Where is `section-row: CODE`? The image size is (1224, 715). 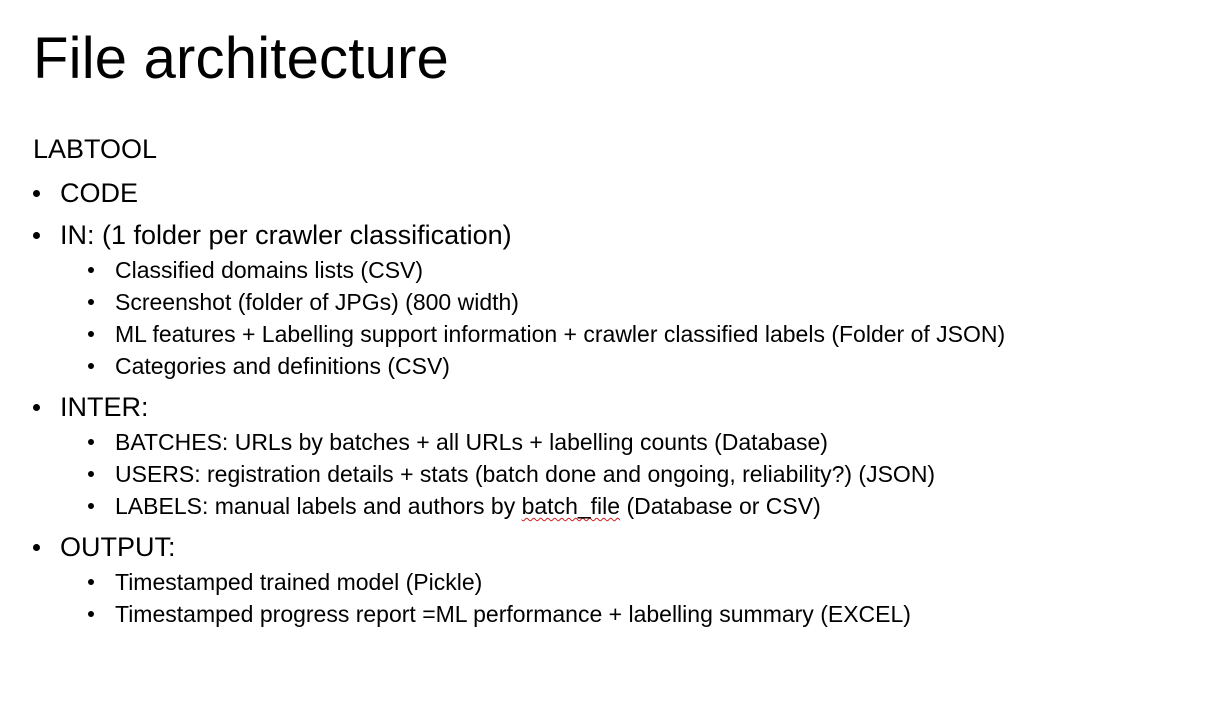 section-row: CODE is located at coordinates (623, 193).